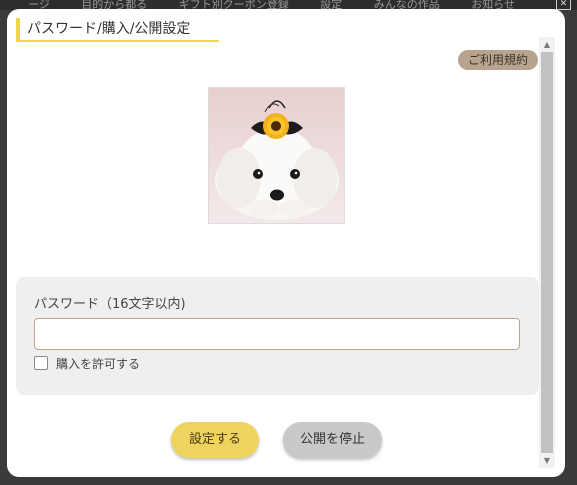 The image size is (577, 485). Describe the element at coordinates (117, 30) in the screenshot. I see `dialog-title: パスワード/購入/公開設定` at that location.